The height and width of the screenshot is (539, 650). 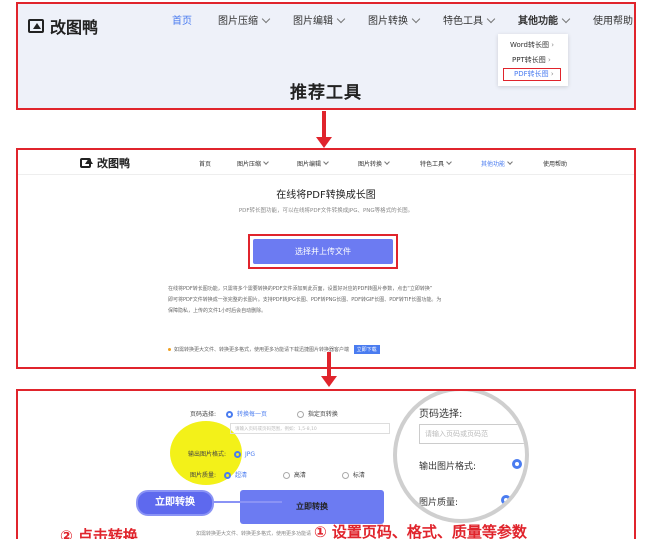 What do you see at coordinates (277, 474) in the screenshot?
I see `quality-row: 图片质量: 超清 高清 标清` at bounding box center [277, 474].